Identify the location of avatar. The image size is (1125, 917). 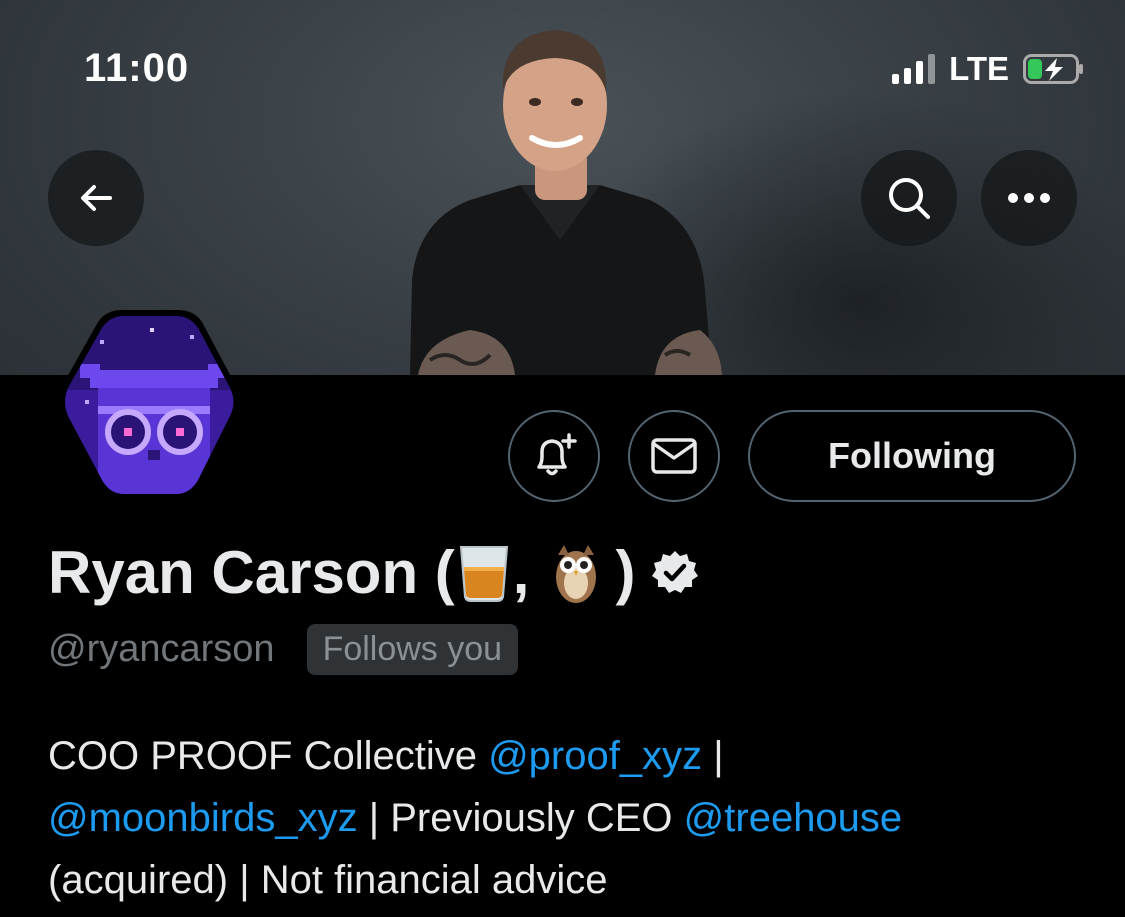
(145, 407).